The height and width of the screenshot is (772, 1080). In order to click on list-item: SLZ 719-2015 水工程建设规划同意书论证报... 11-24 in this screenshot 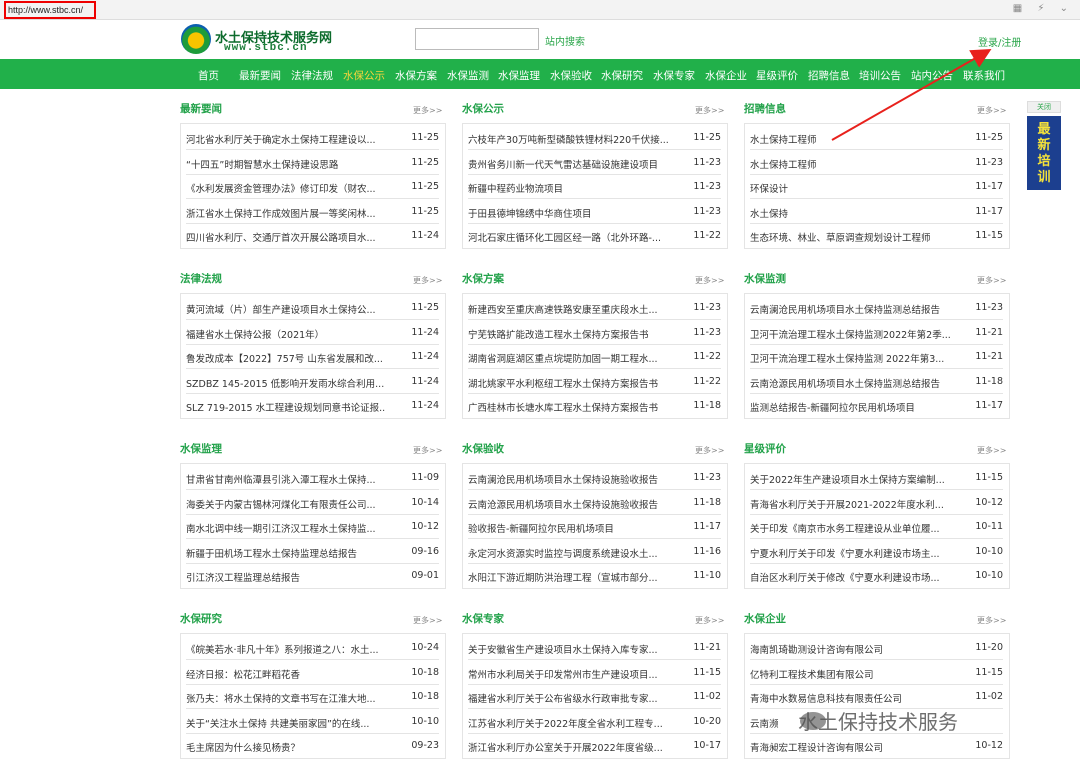, I will do `click(312, 406)`.